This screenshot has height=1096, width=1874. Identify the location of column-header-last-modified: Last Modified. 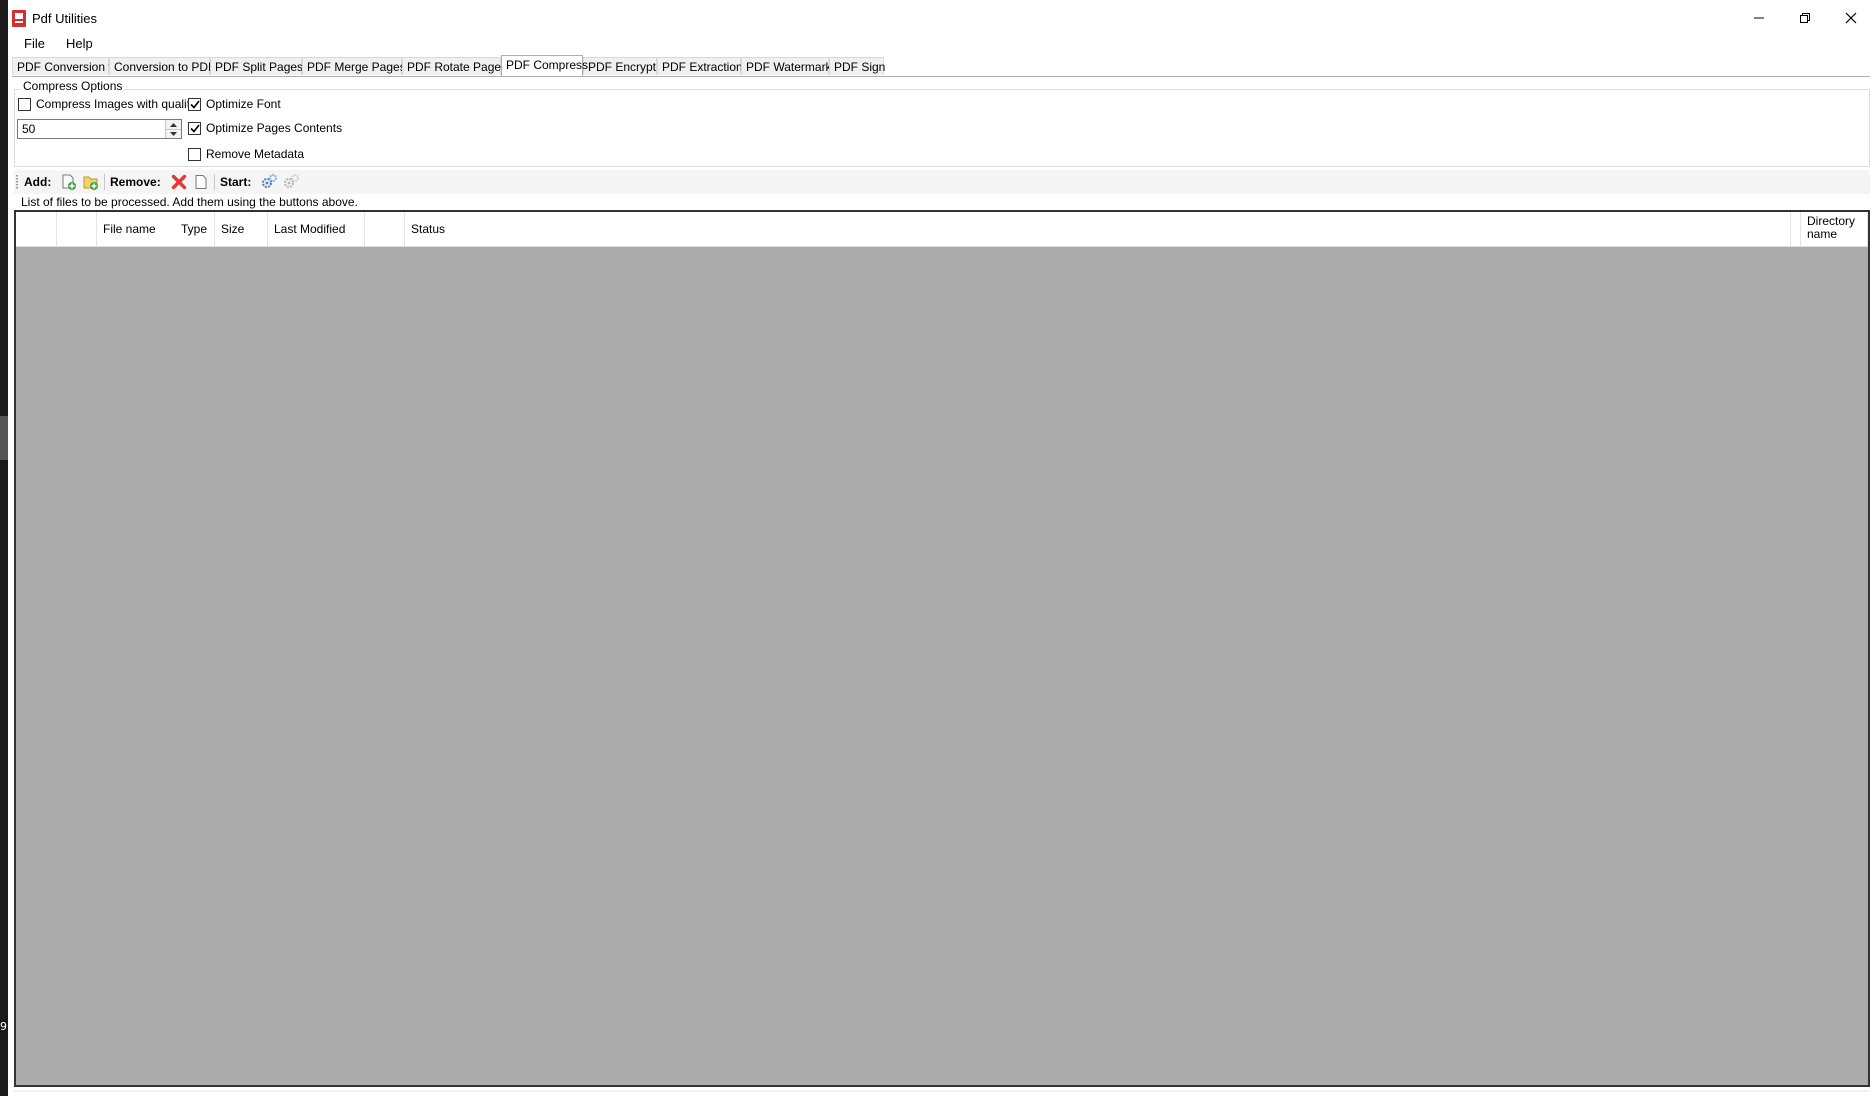
(316, 229).